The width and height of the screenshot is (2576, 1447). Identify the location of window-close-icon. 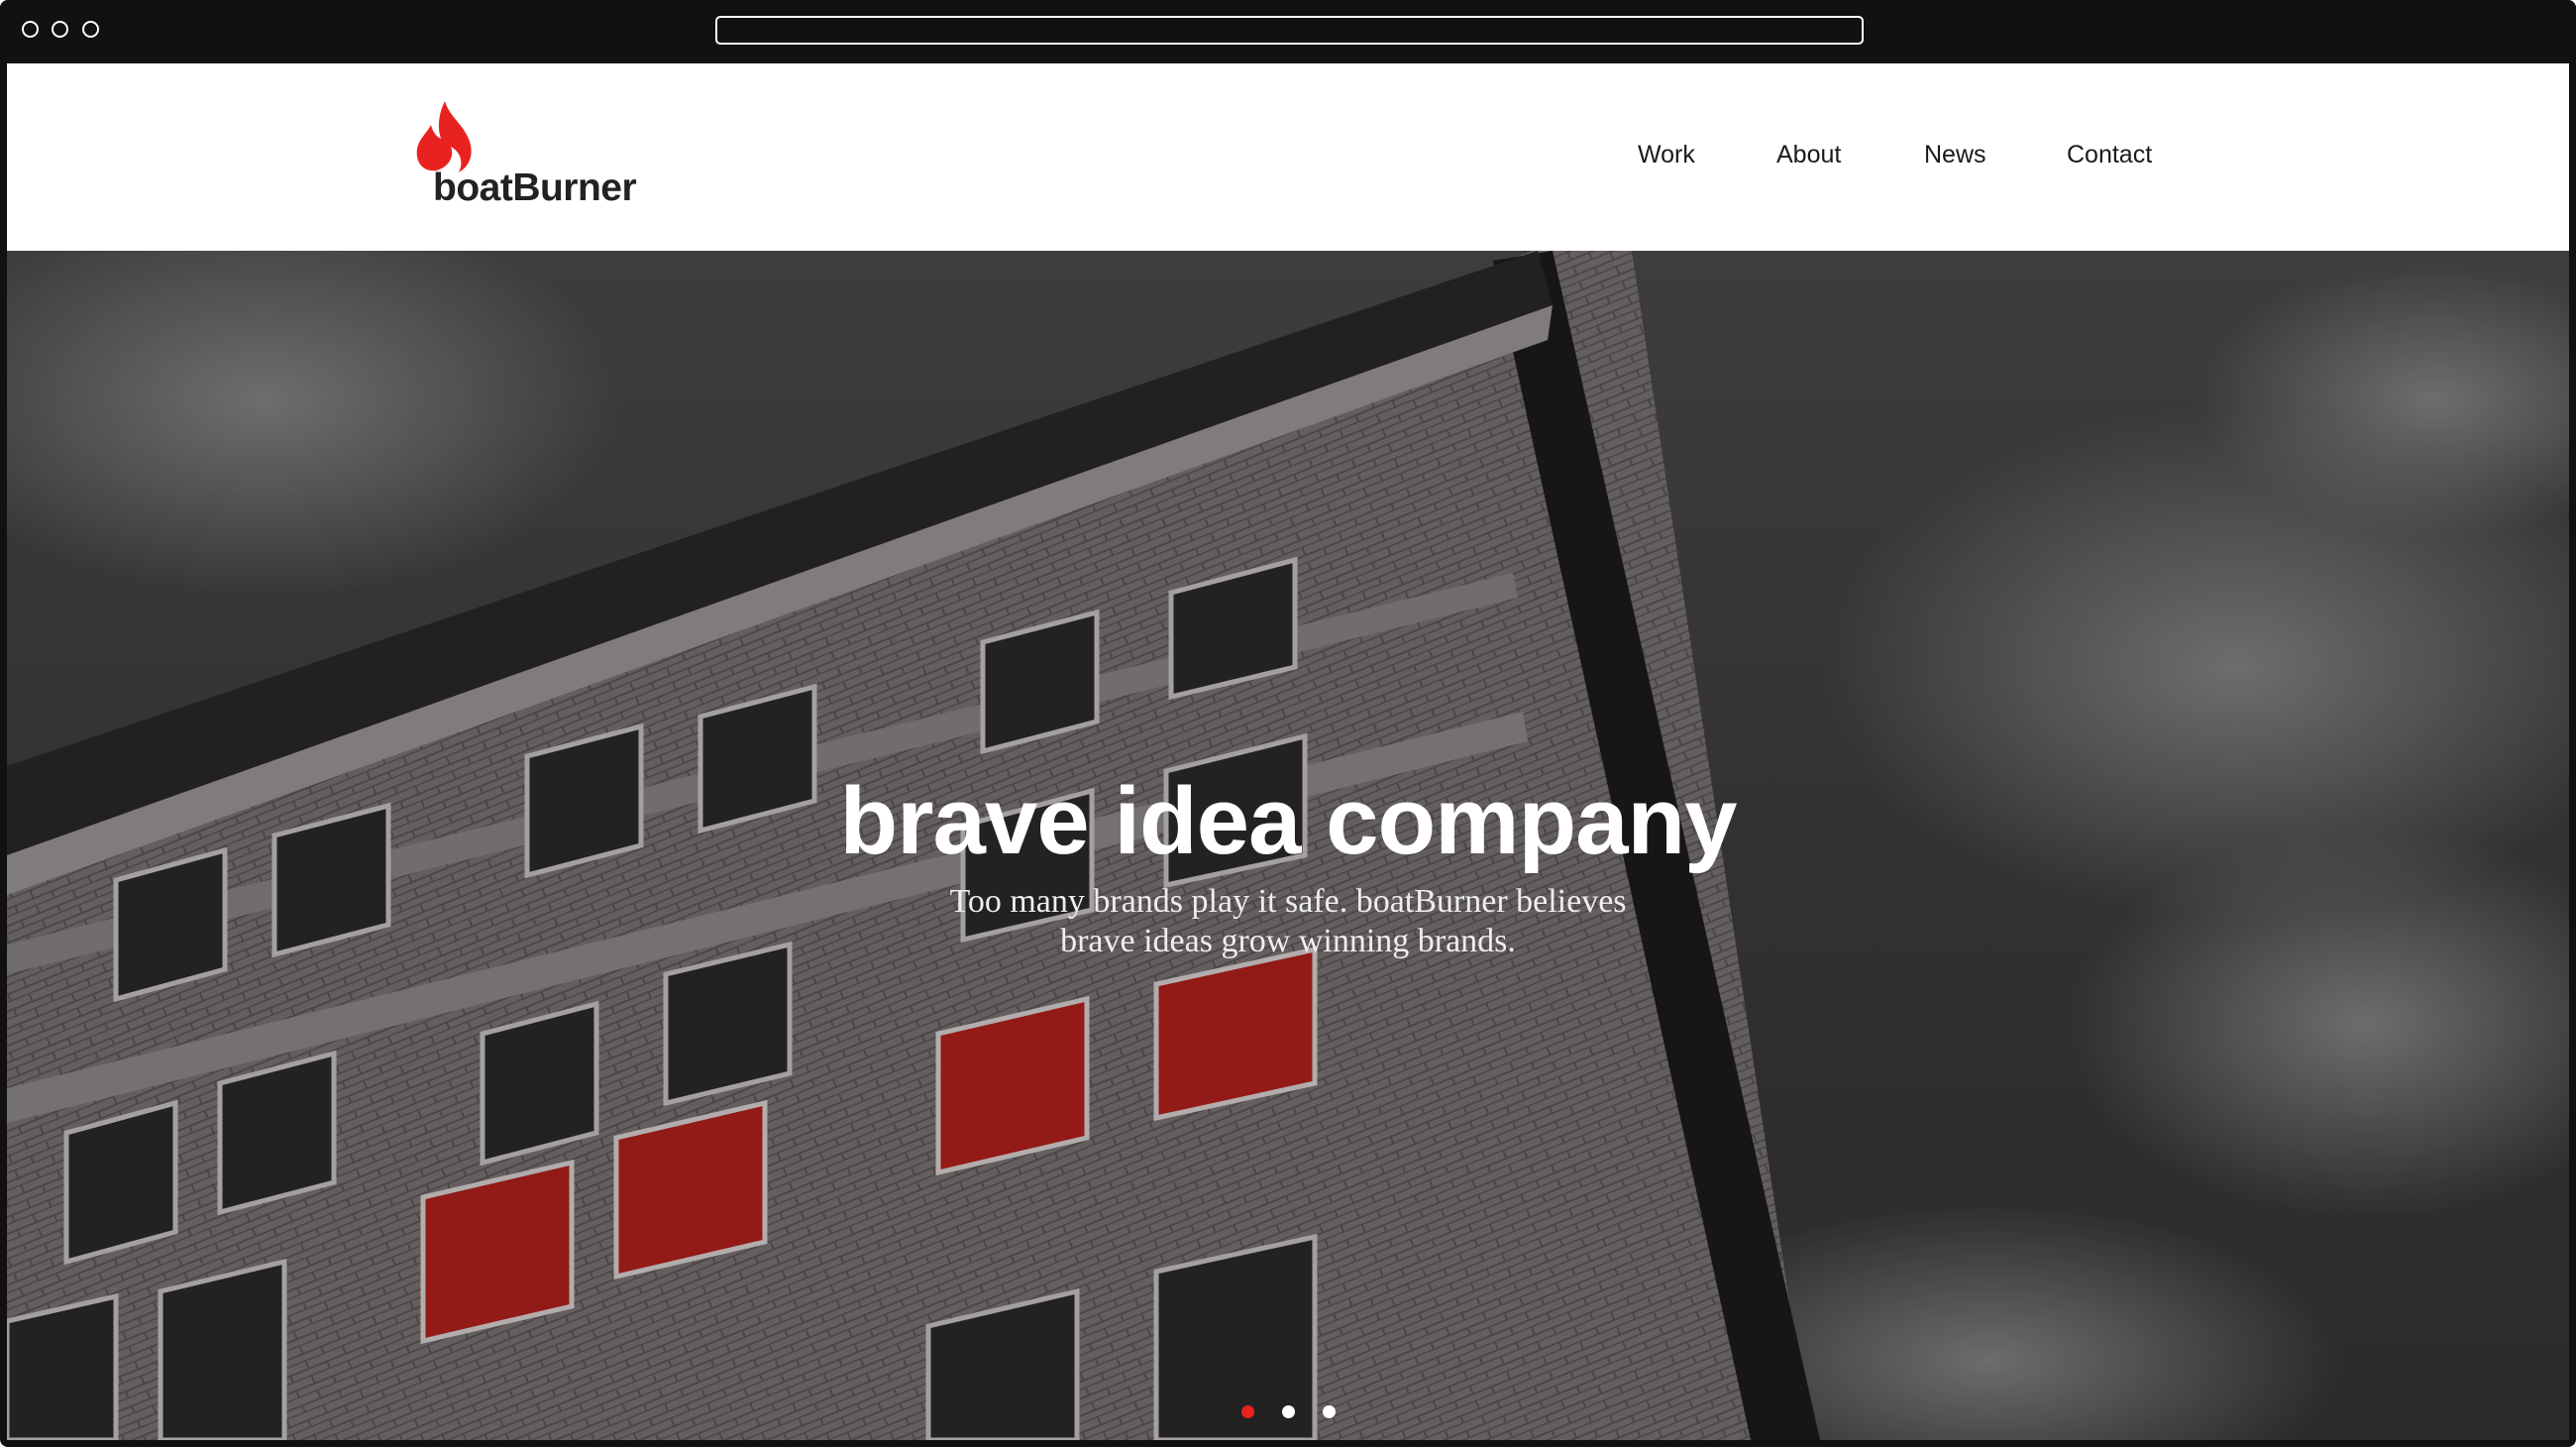
(30, 29).